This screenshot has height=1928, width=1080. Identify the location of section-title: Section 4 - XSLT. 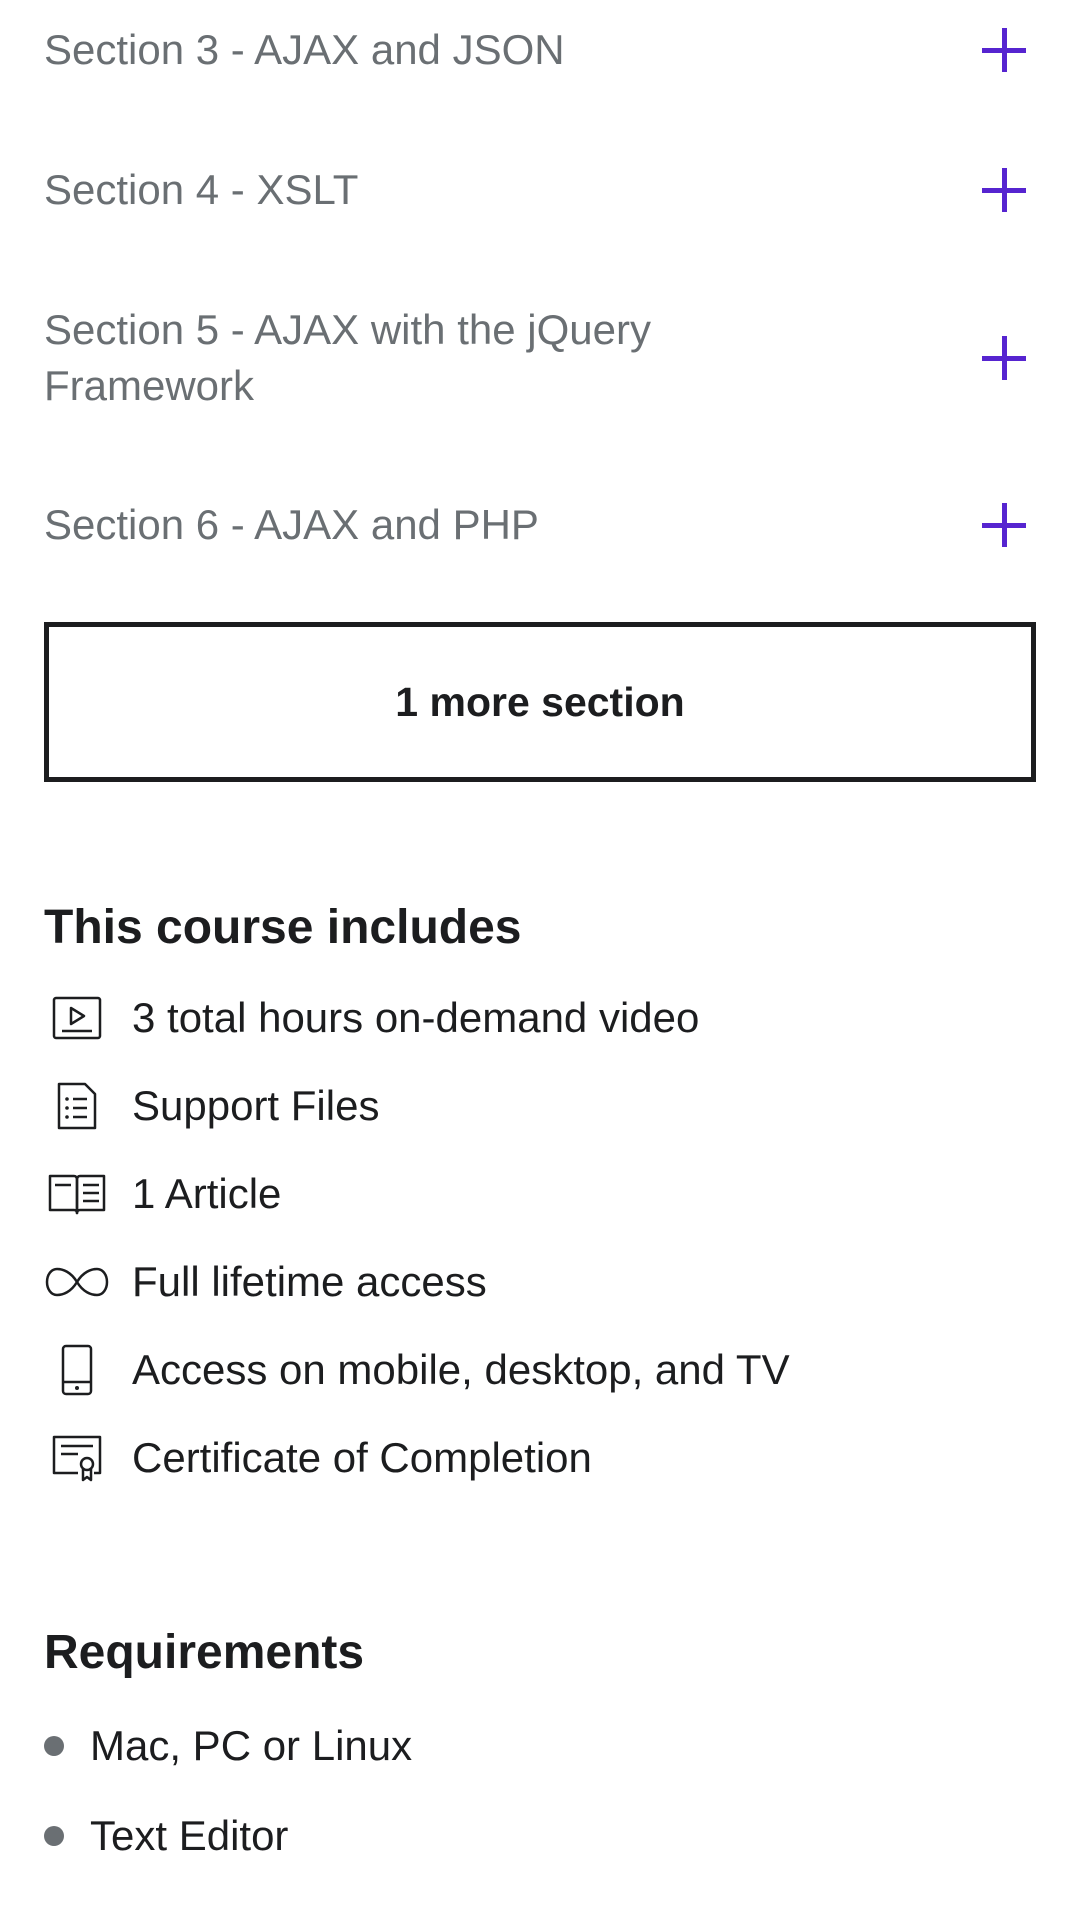
(201, 189).